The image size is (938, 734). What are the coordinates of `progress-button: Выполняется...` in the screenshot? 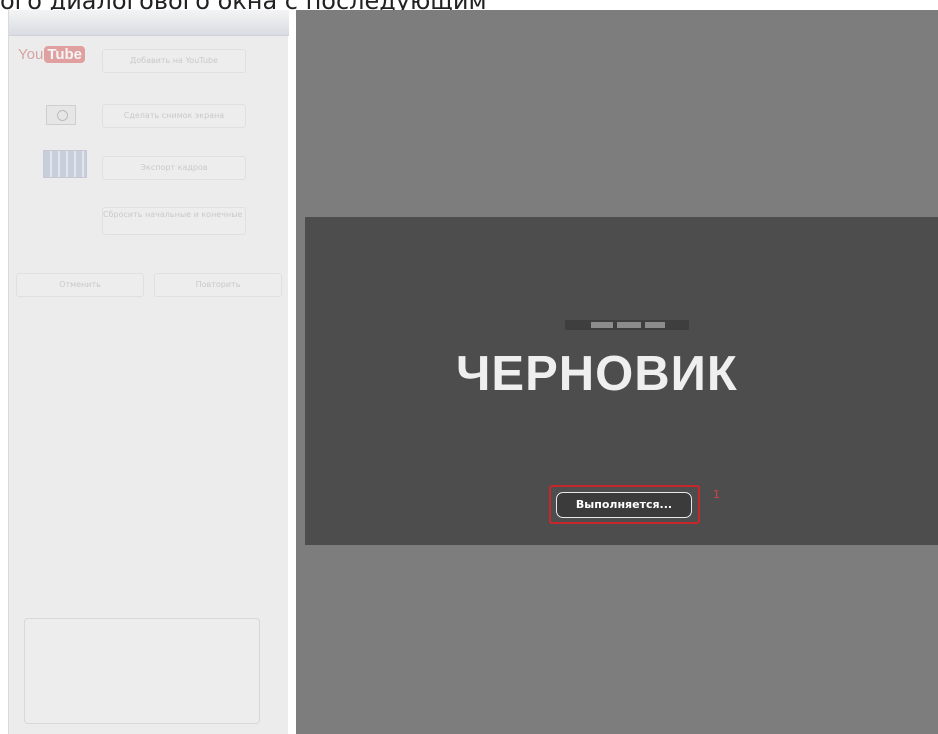 It's located at (624, 505).